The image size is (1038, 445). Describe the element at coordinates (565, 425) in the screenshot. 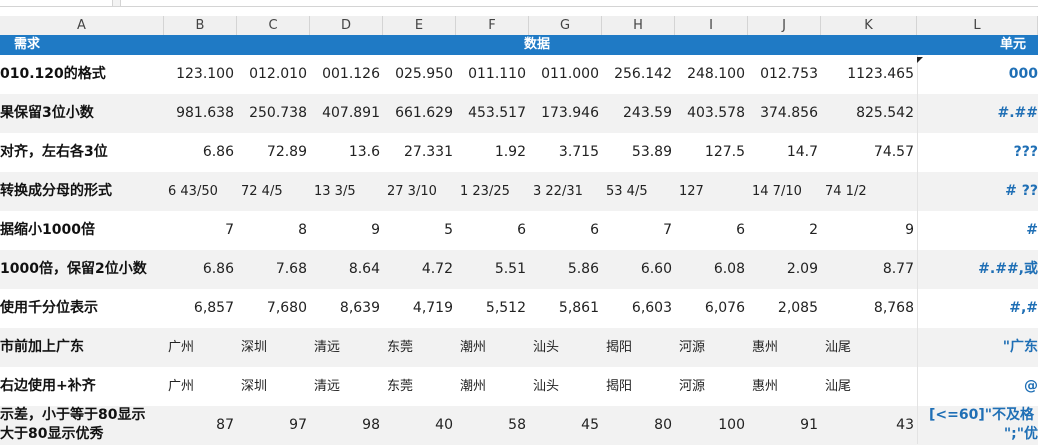

I see `data-cell: 45` at that location.